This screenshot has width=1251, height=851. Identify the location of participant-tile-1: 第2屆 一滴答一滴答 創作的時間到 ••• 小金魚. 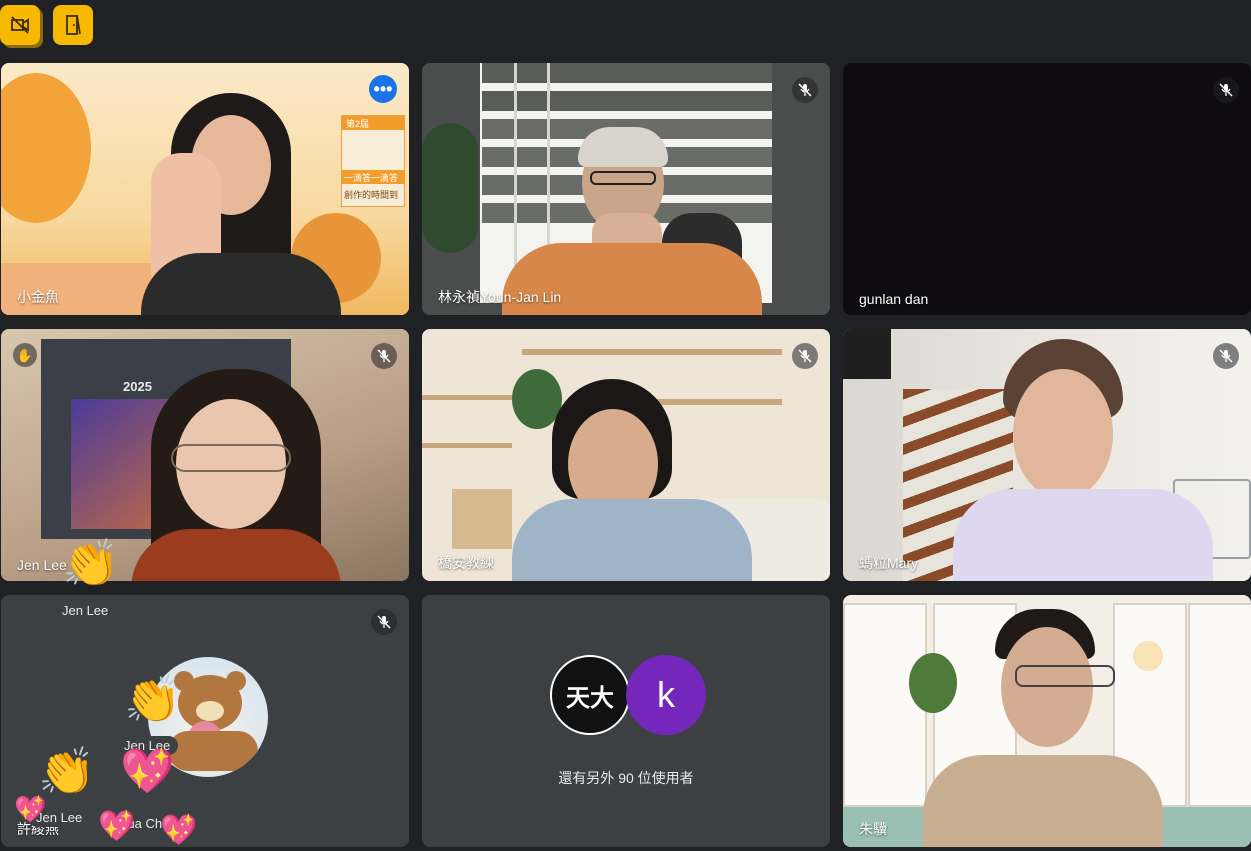
(205, 189).